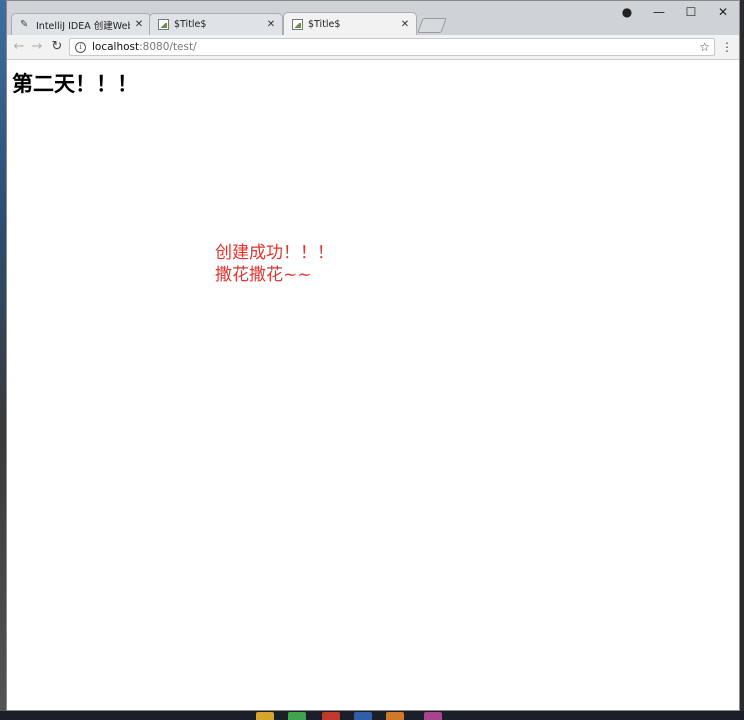 This screenshot has height=720, width=744. Describe the element at coordinates (24, 24) in the screenshot. I see `intellij-icon: ✎` at that location.